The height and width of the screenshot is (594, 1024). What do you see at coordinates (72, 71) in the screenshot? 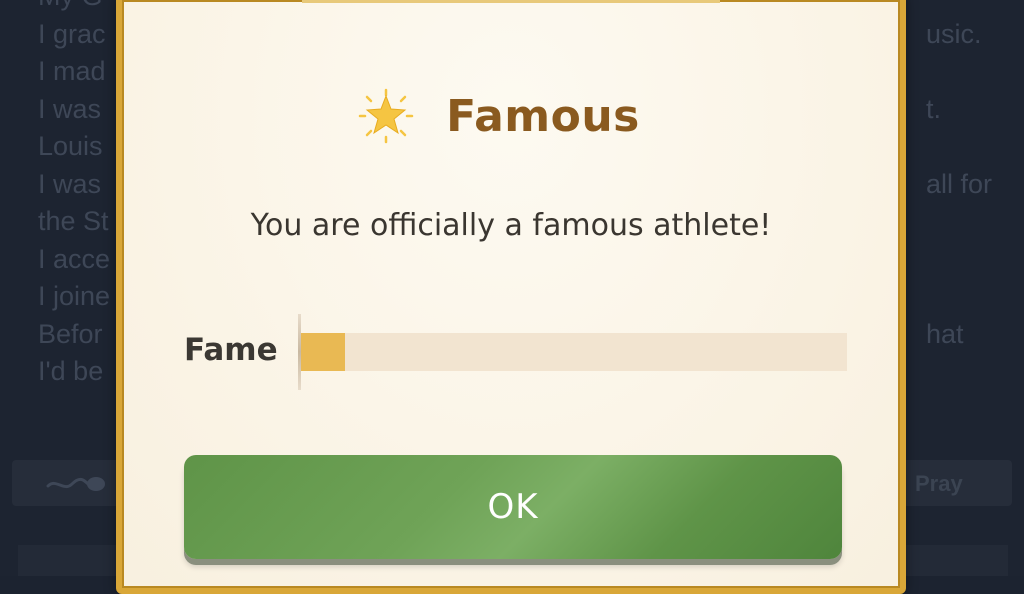
I see `bg-line-left: I mad` at bounding box center [72, 71].